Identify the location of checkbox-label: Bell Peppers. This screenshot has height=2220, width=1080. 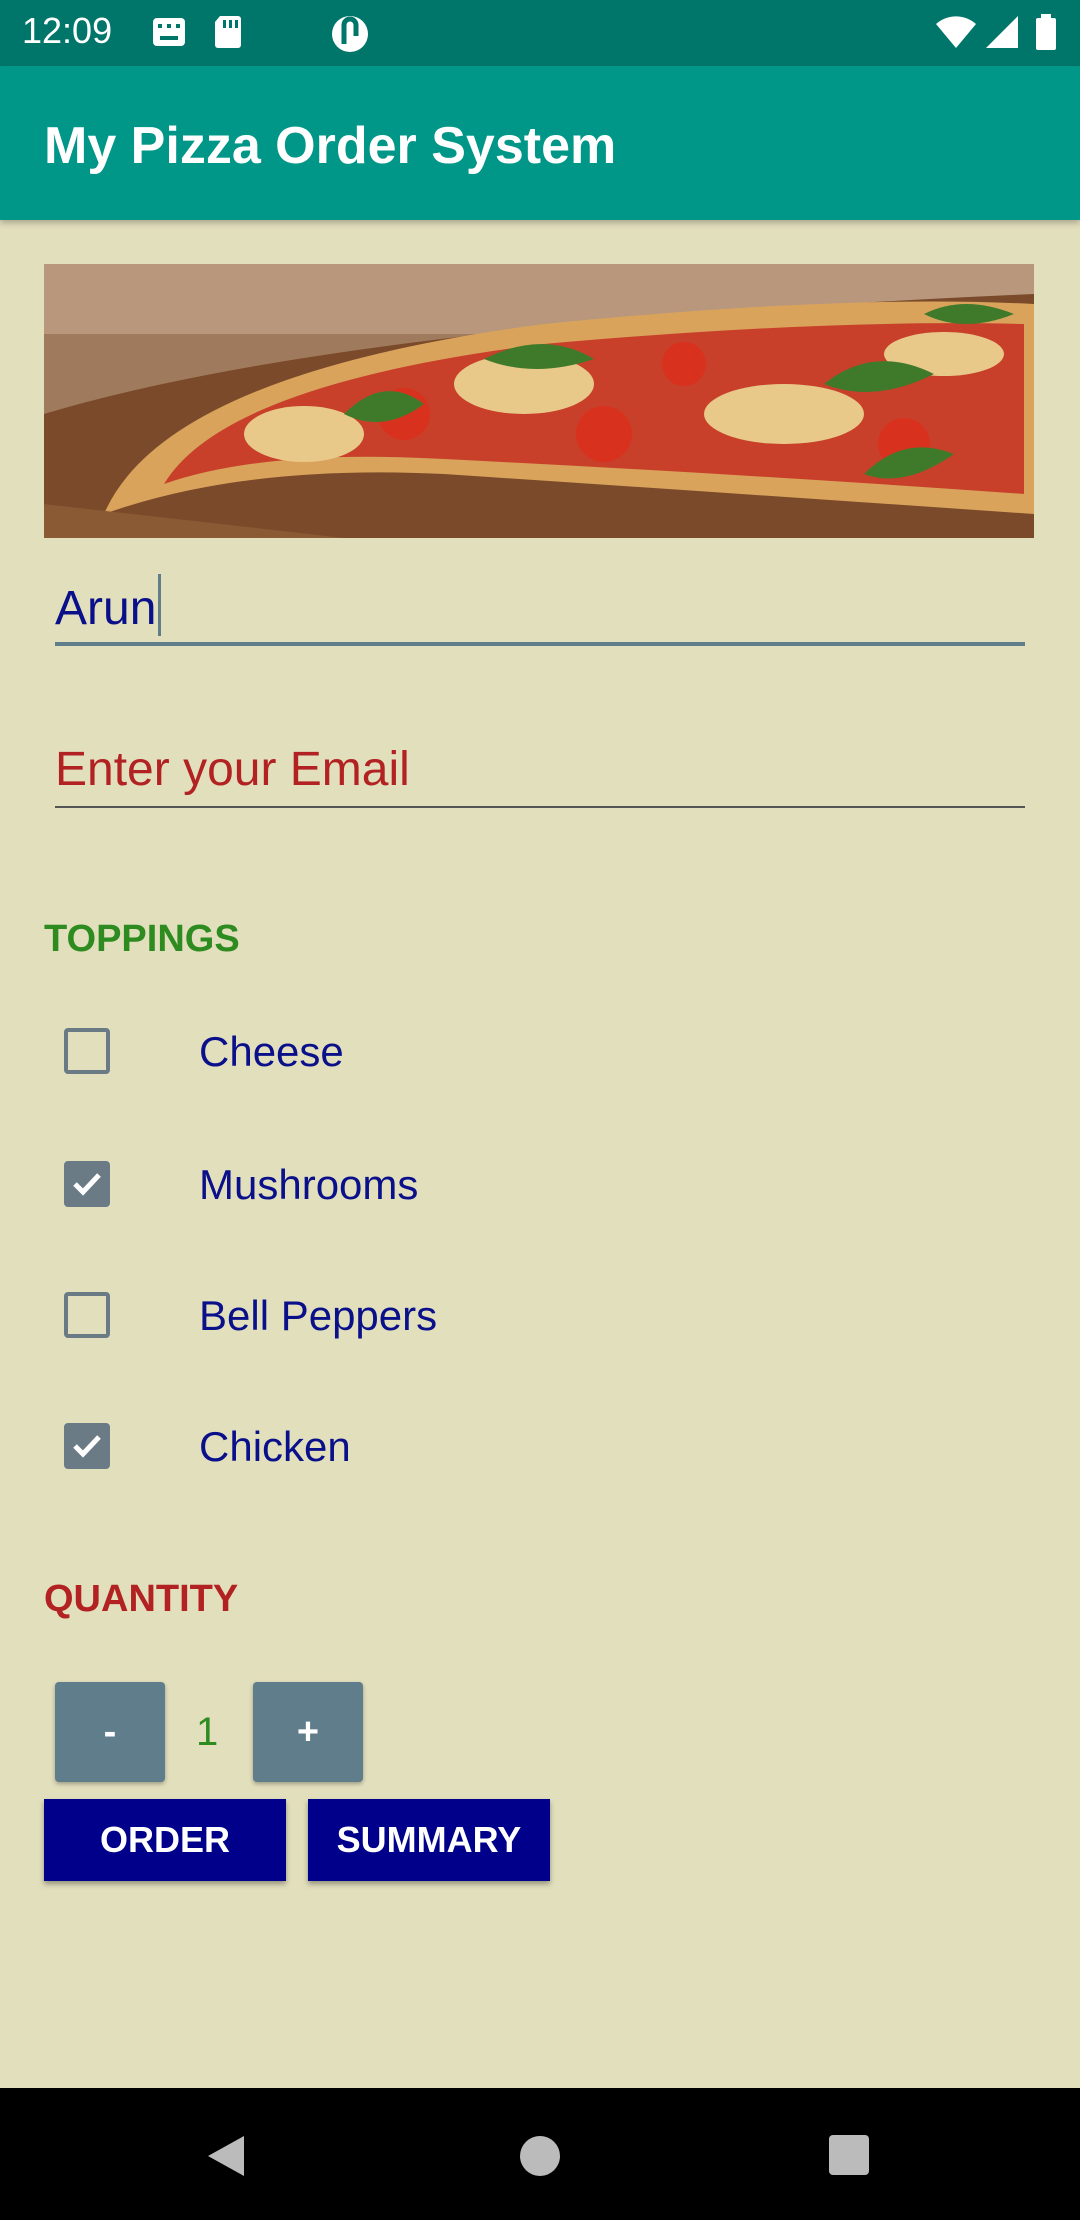
(318, 1315).